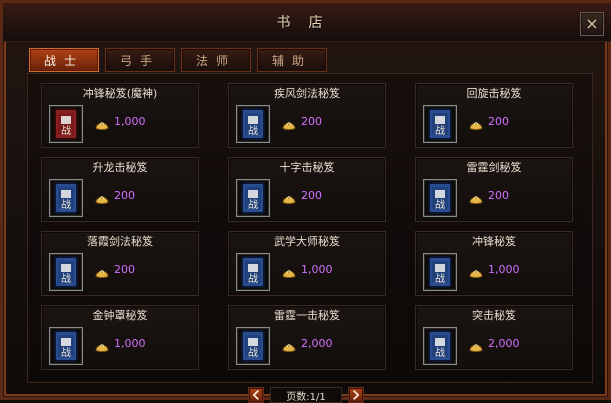 This screenshot has height=403, width=611. I want to click on red-book-icon: 战, so click(66, 124).